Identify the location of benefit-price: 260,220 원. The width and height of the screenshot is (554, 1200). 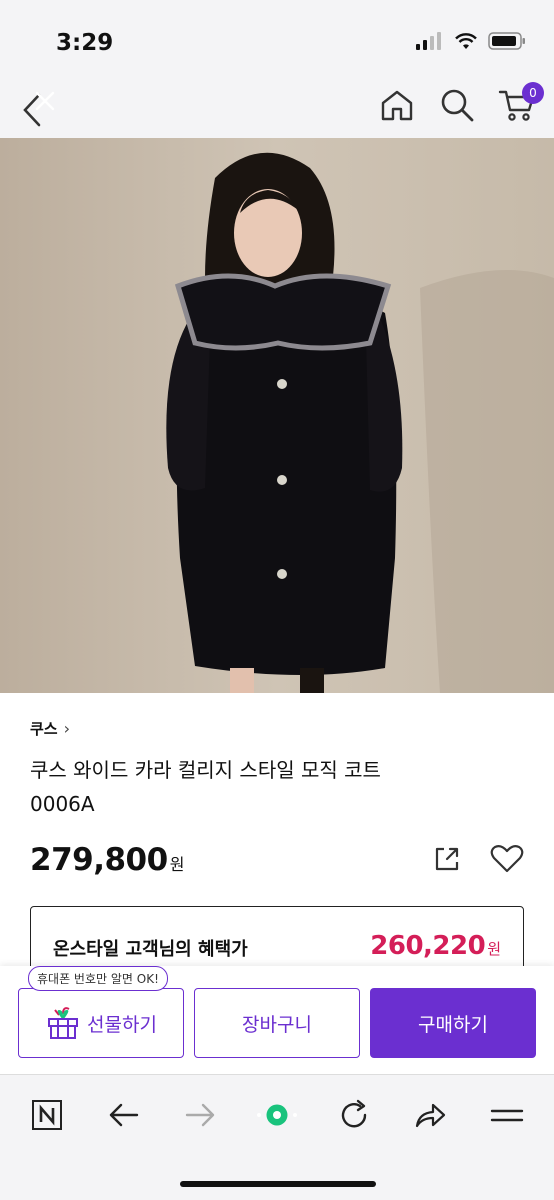
(435, 946).